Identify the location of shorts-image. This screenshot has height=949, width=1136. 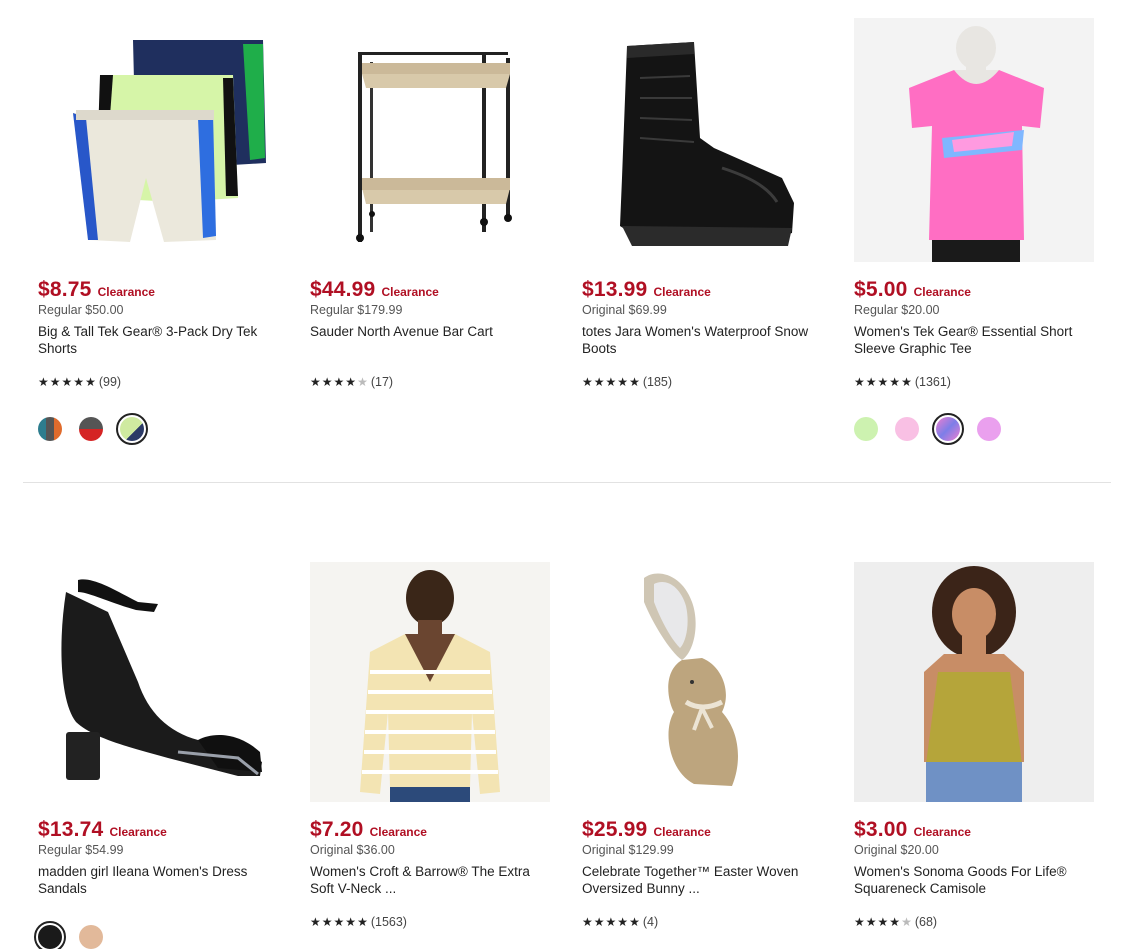
(158, 140).